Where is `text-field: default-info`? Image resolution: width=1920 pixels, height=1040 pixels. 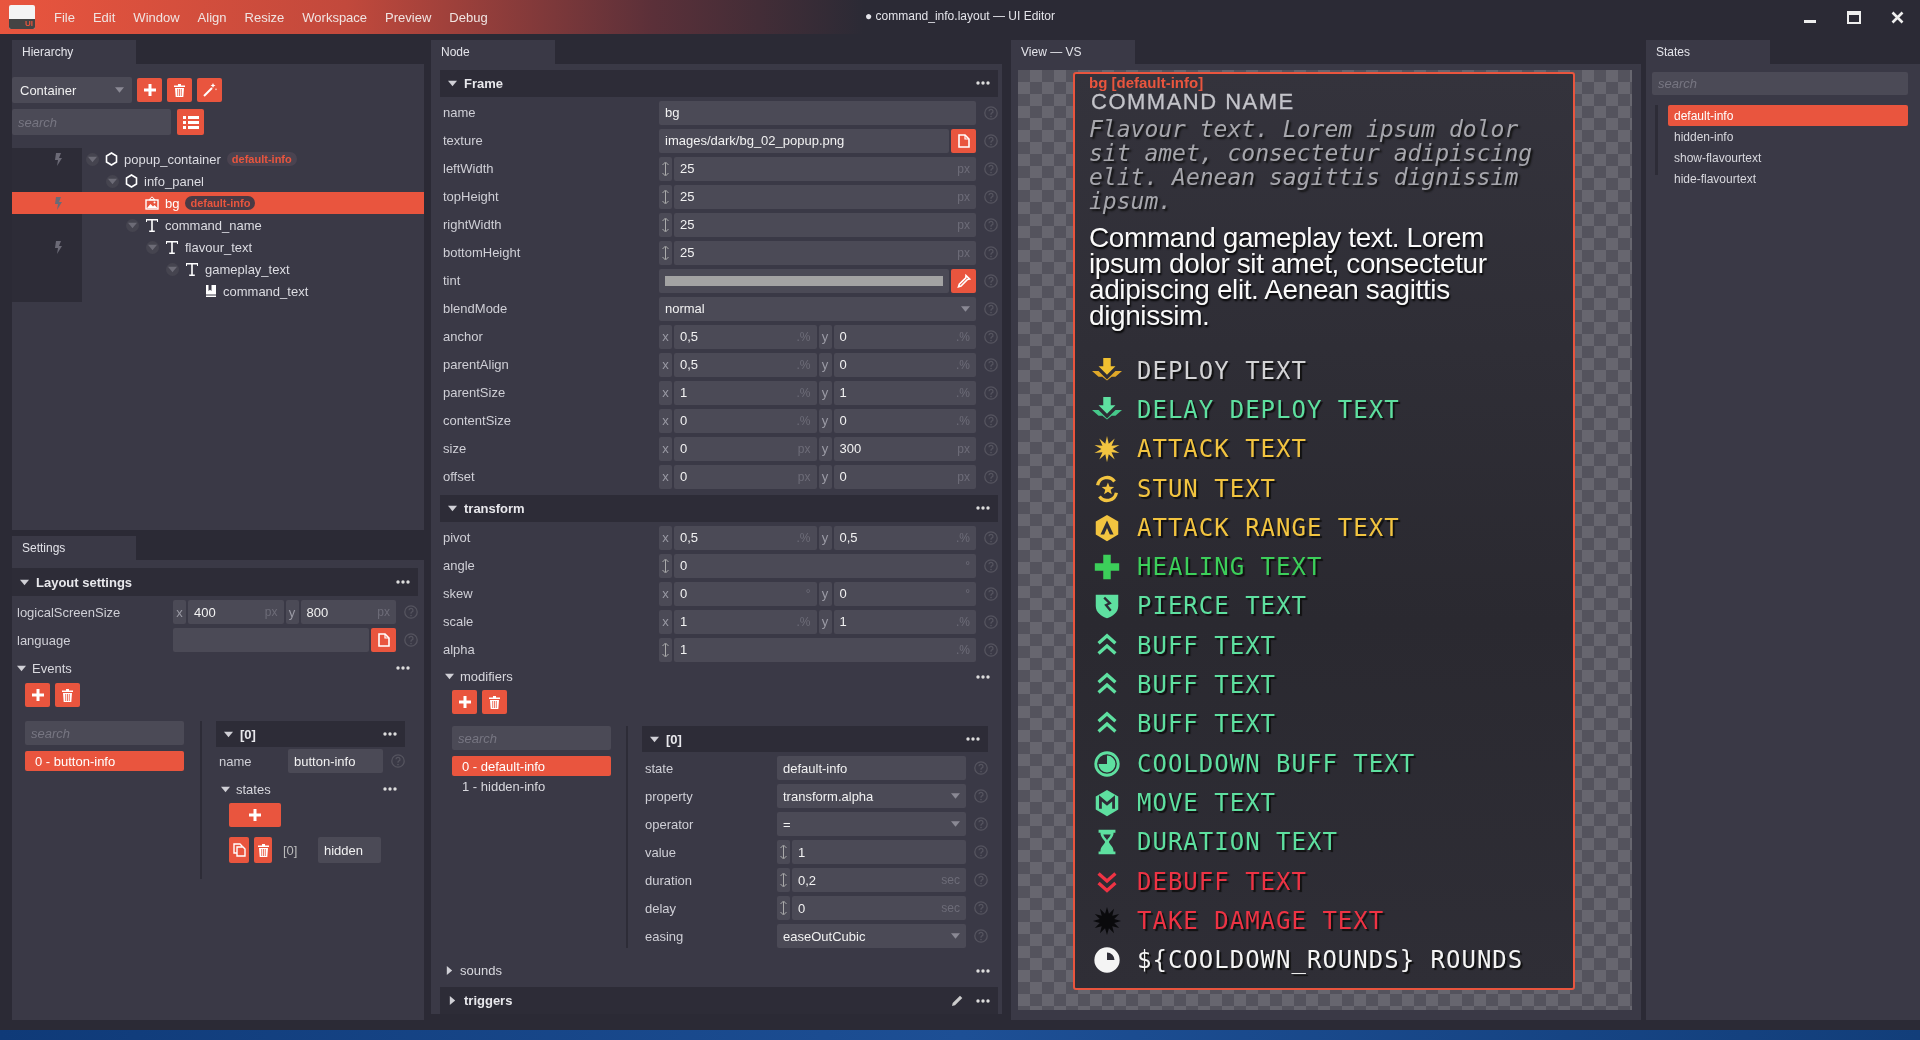 text-field: default-info is located at coordinates (871, 768).